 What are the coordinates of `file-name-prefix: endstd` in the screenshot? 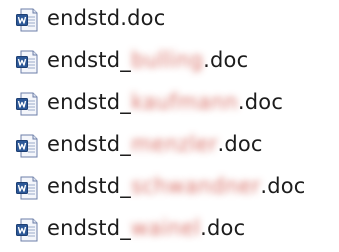 It's located at (84, 18).